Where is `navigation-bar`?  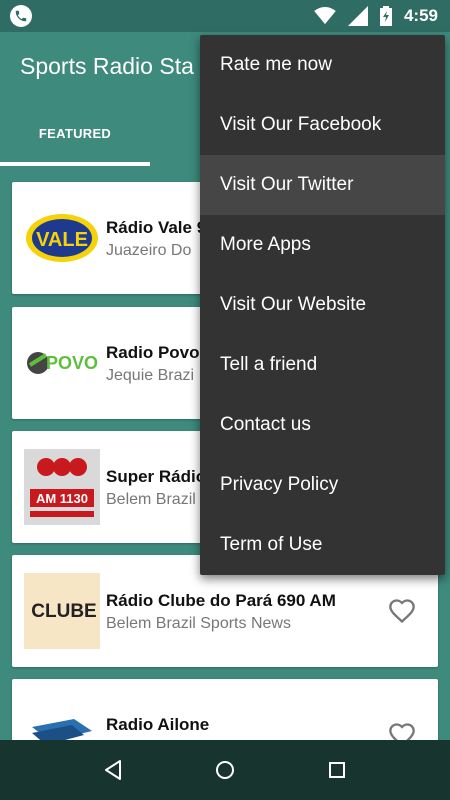 navigation-bar is located at coordinates (225, 770).